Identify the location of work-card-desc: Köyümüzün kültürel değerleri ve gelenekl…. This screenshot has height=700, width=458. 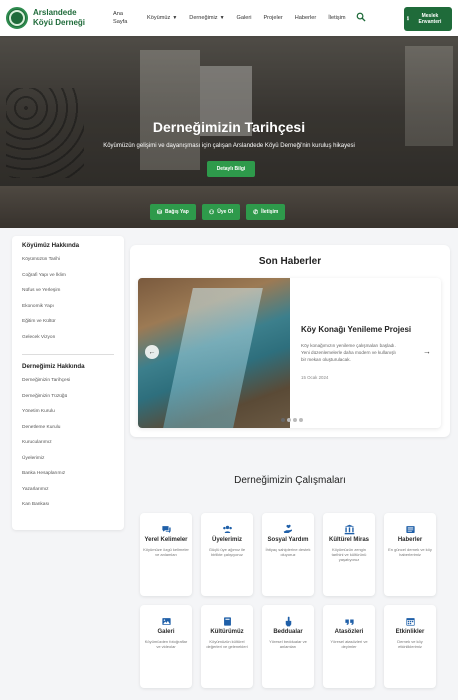
(227, 644).